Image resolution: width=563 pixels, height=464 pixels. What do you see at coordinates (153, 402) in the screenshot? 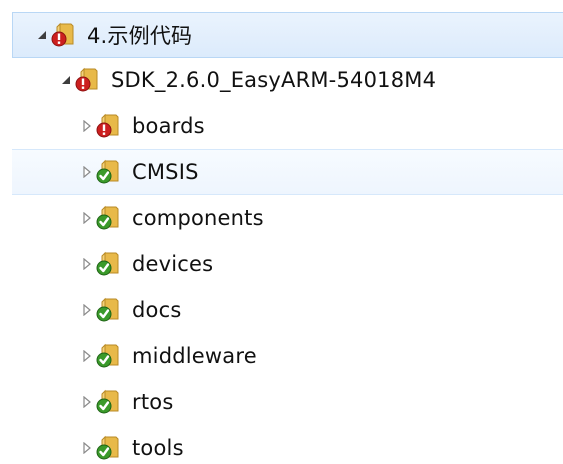
I see `tree-item-label: rtos` at bounding box center [153, 402].